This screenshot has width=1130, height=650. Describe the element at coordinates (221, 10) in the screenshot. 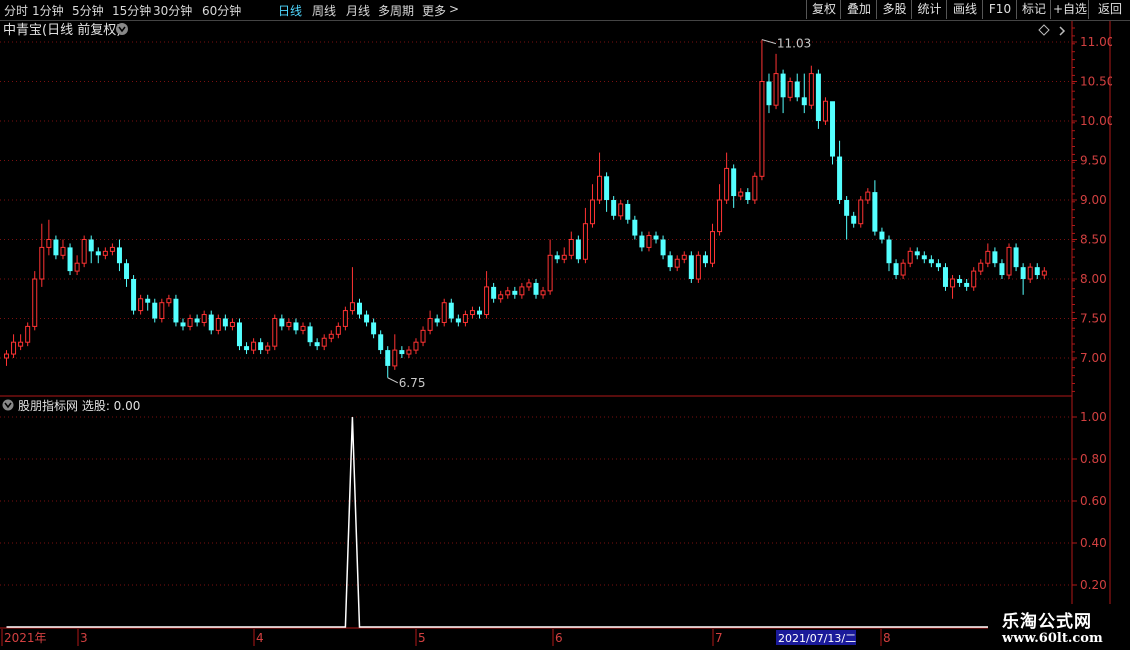

I see `period-tab-60min: 60分钟` at that location.